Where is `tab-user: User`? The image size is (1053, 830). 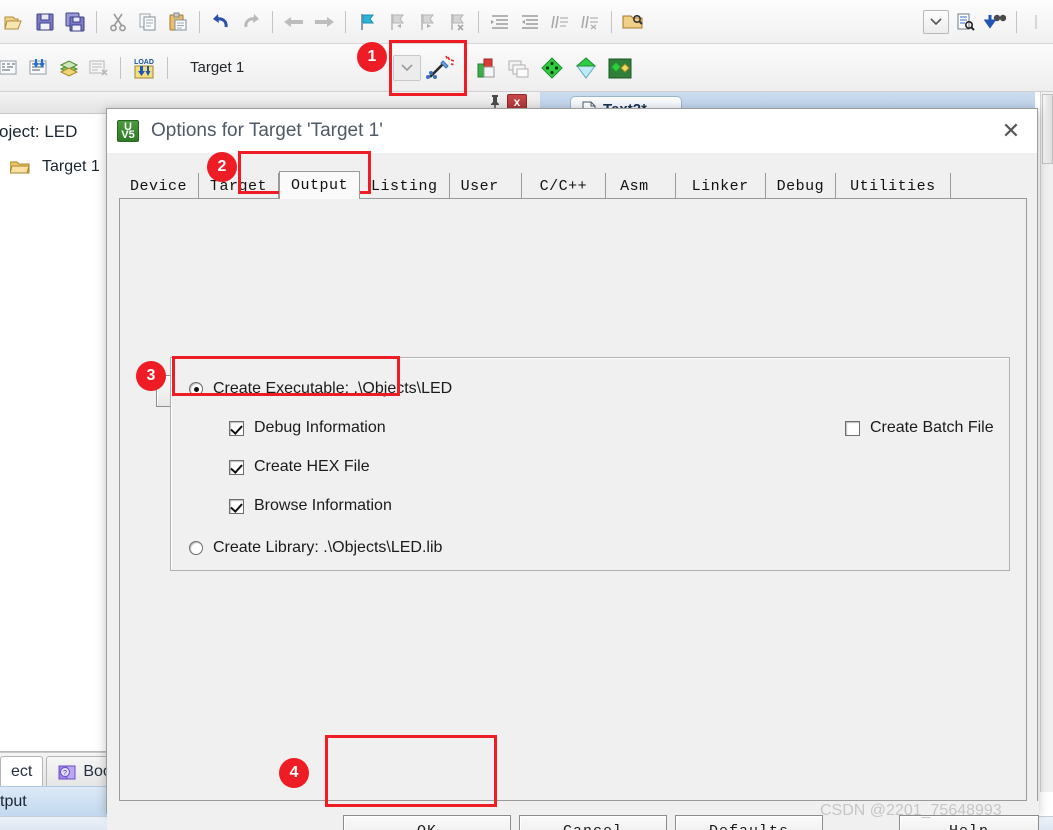 tab-user: User is located at coordinates (485, 186).